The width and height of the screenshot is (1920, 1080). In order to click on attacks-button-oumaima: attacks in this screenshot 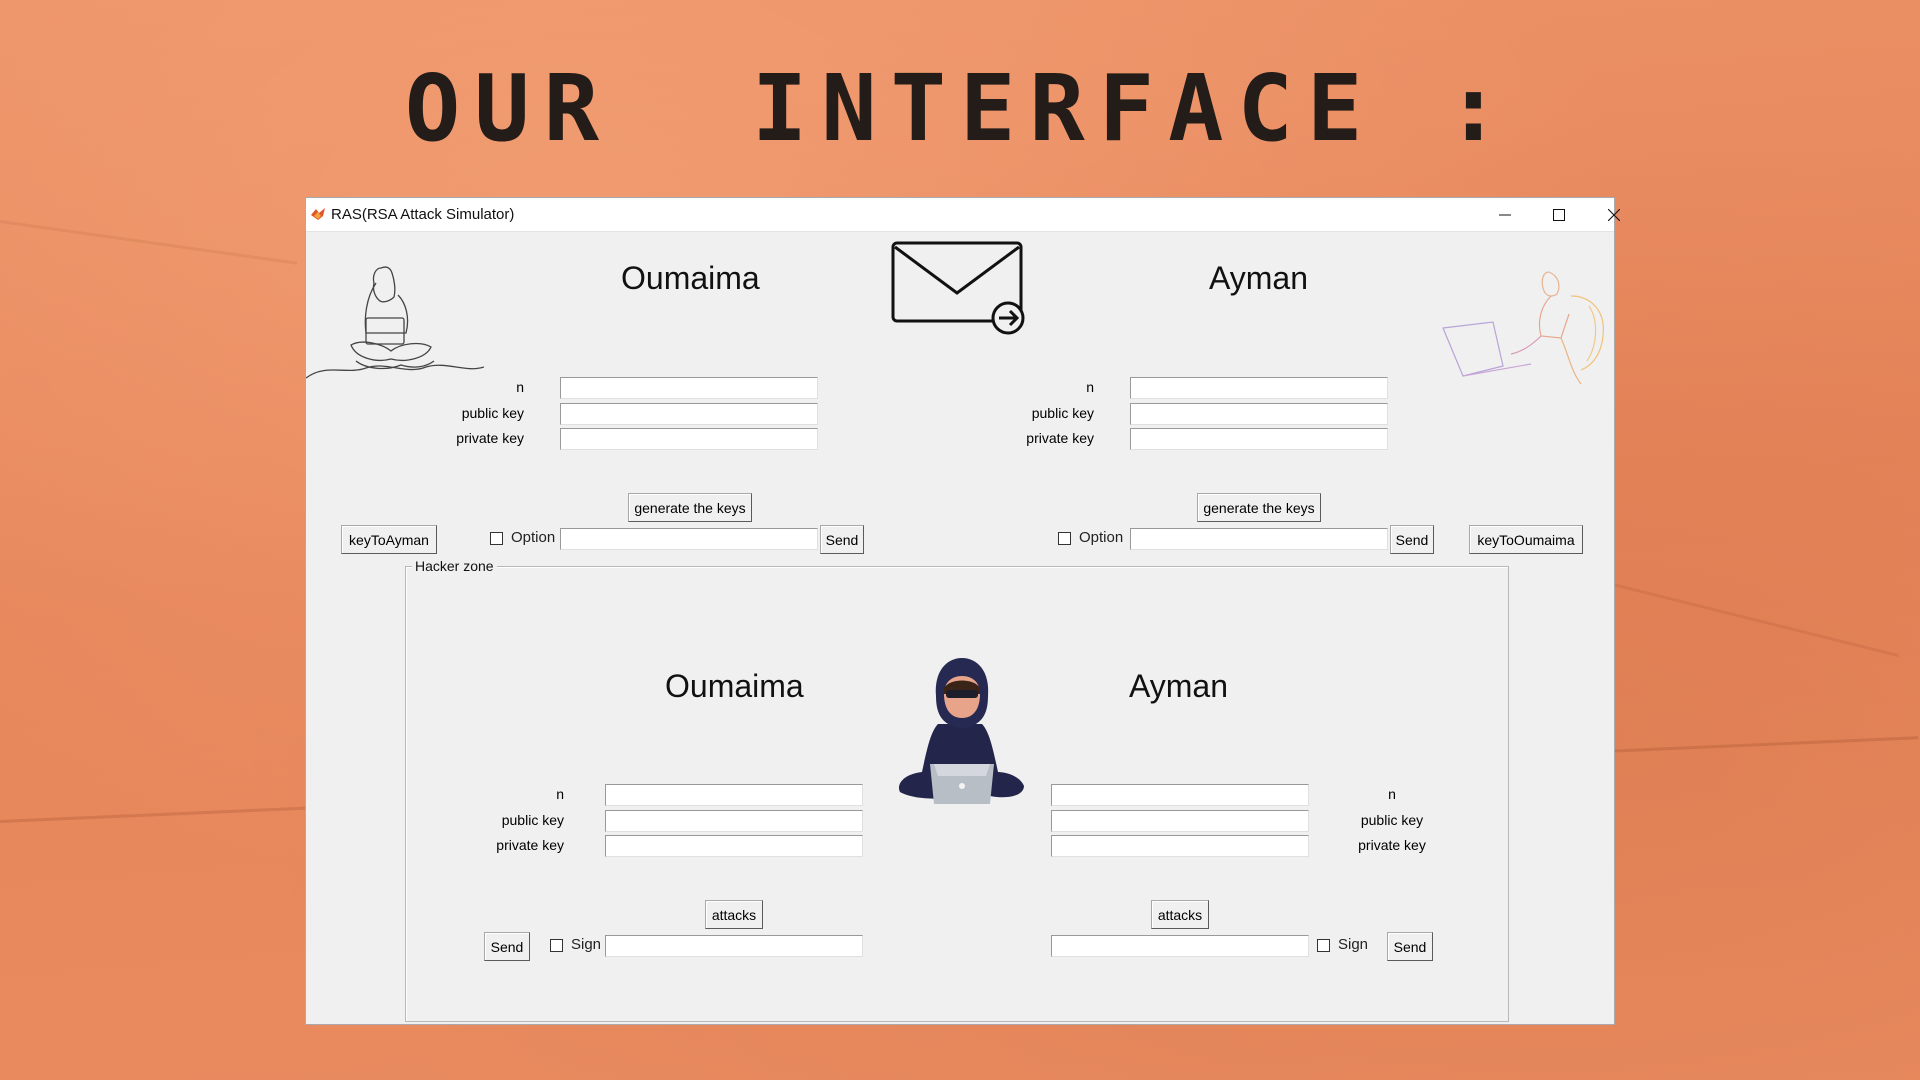, I will do `click(734, 914)`.